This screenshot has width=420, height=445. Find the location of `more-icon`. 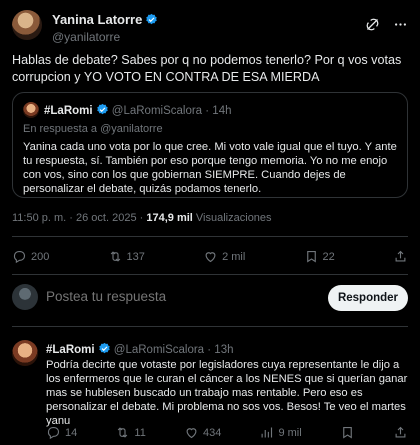

more-icon is located at coordinates (400, 24).